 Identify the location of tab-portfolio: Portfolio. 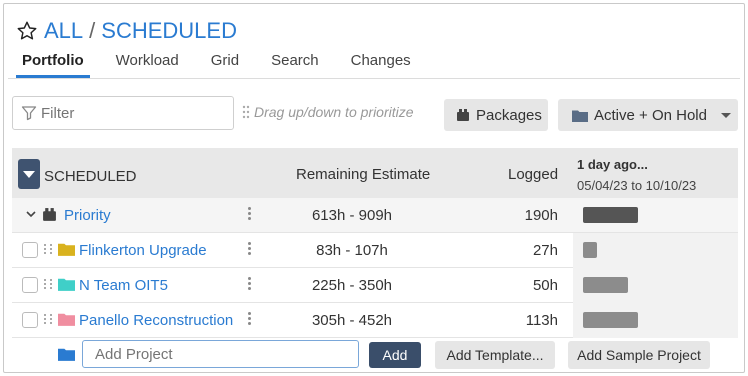
(53, 64).